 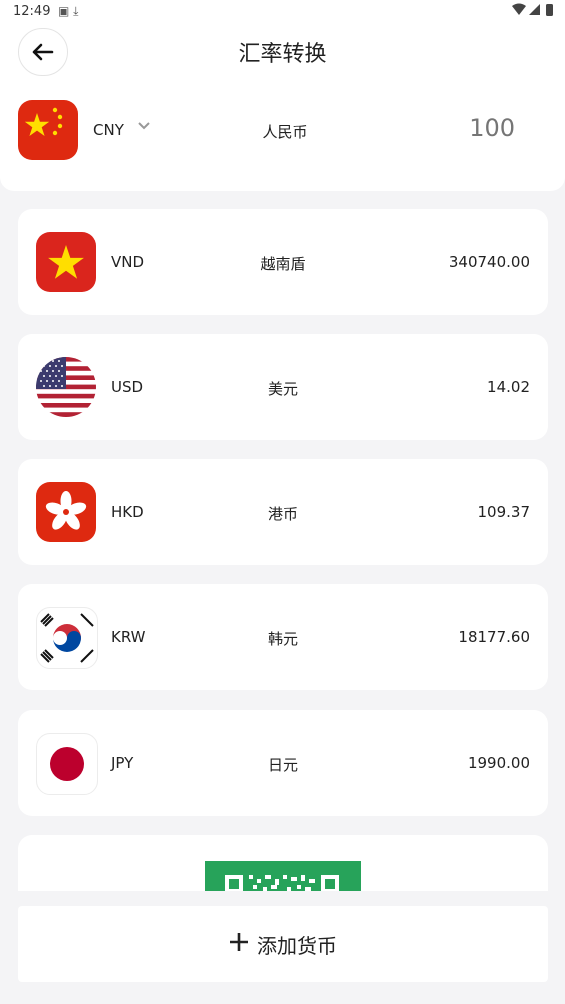 I want to click on currency-value: 109.37, so click(x=504, y=512).